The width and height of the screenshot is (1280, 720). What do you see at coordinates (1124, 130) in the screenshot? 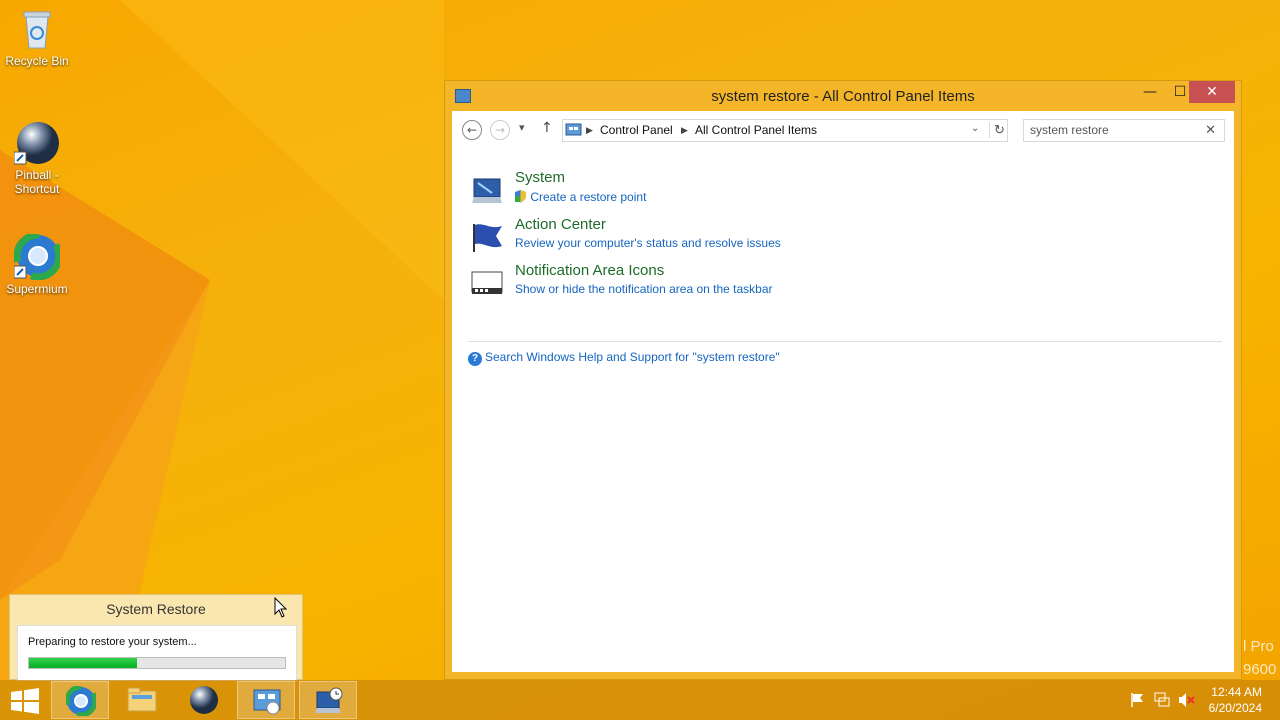
I see `search-input: system restore ✕` at bounding box center [1124, 130].